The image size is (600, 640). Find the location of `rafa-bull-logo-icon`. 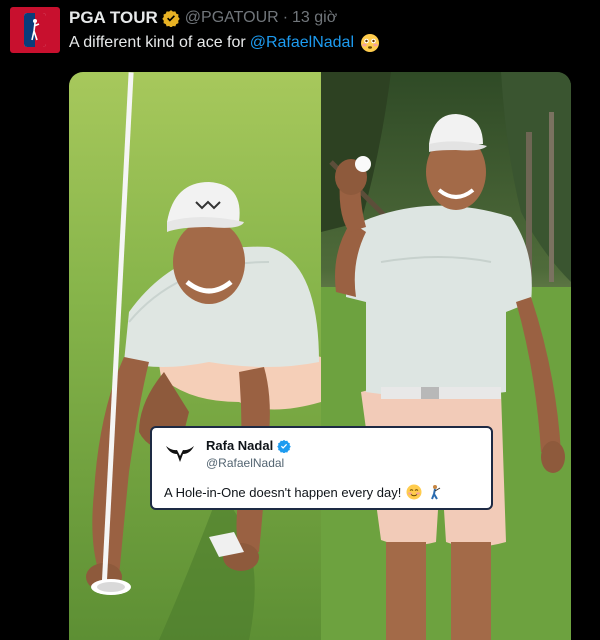

rafa-bull-logo-icon is located at coordinates (180, 454).